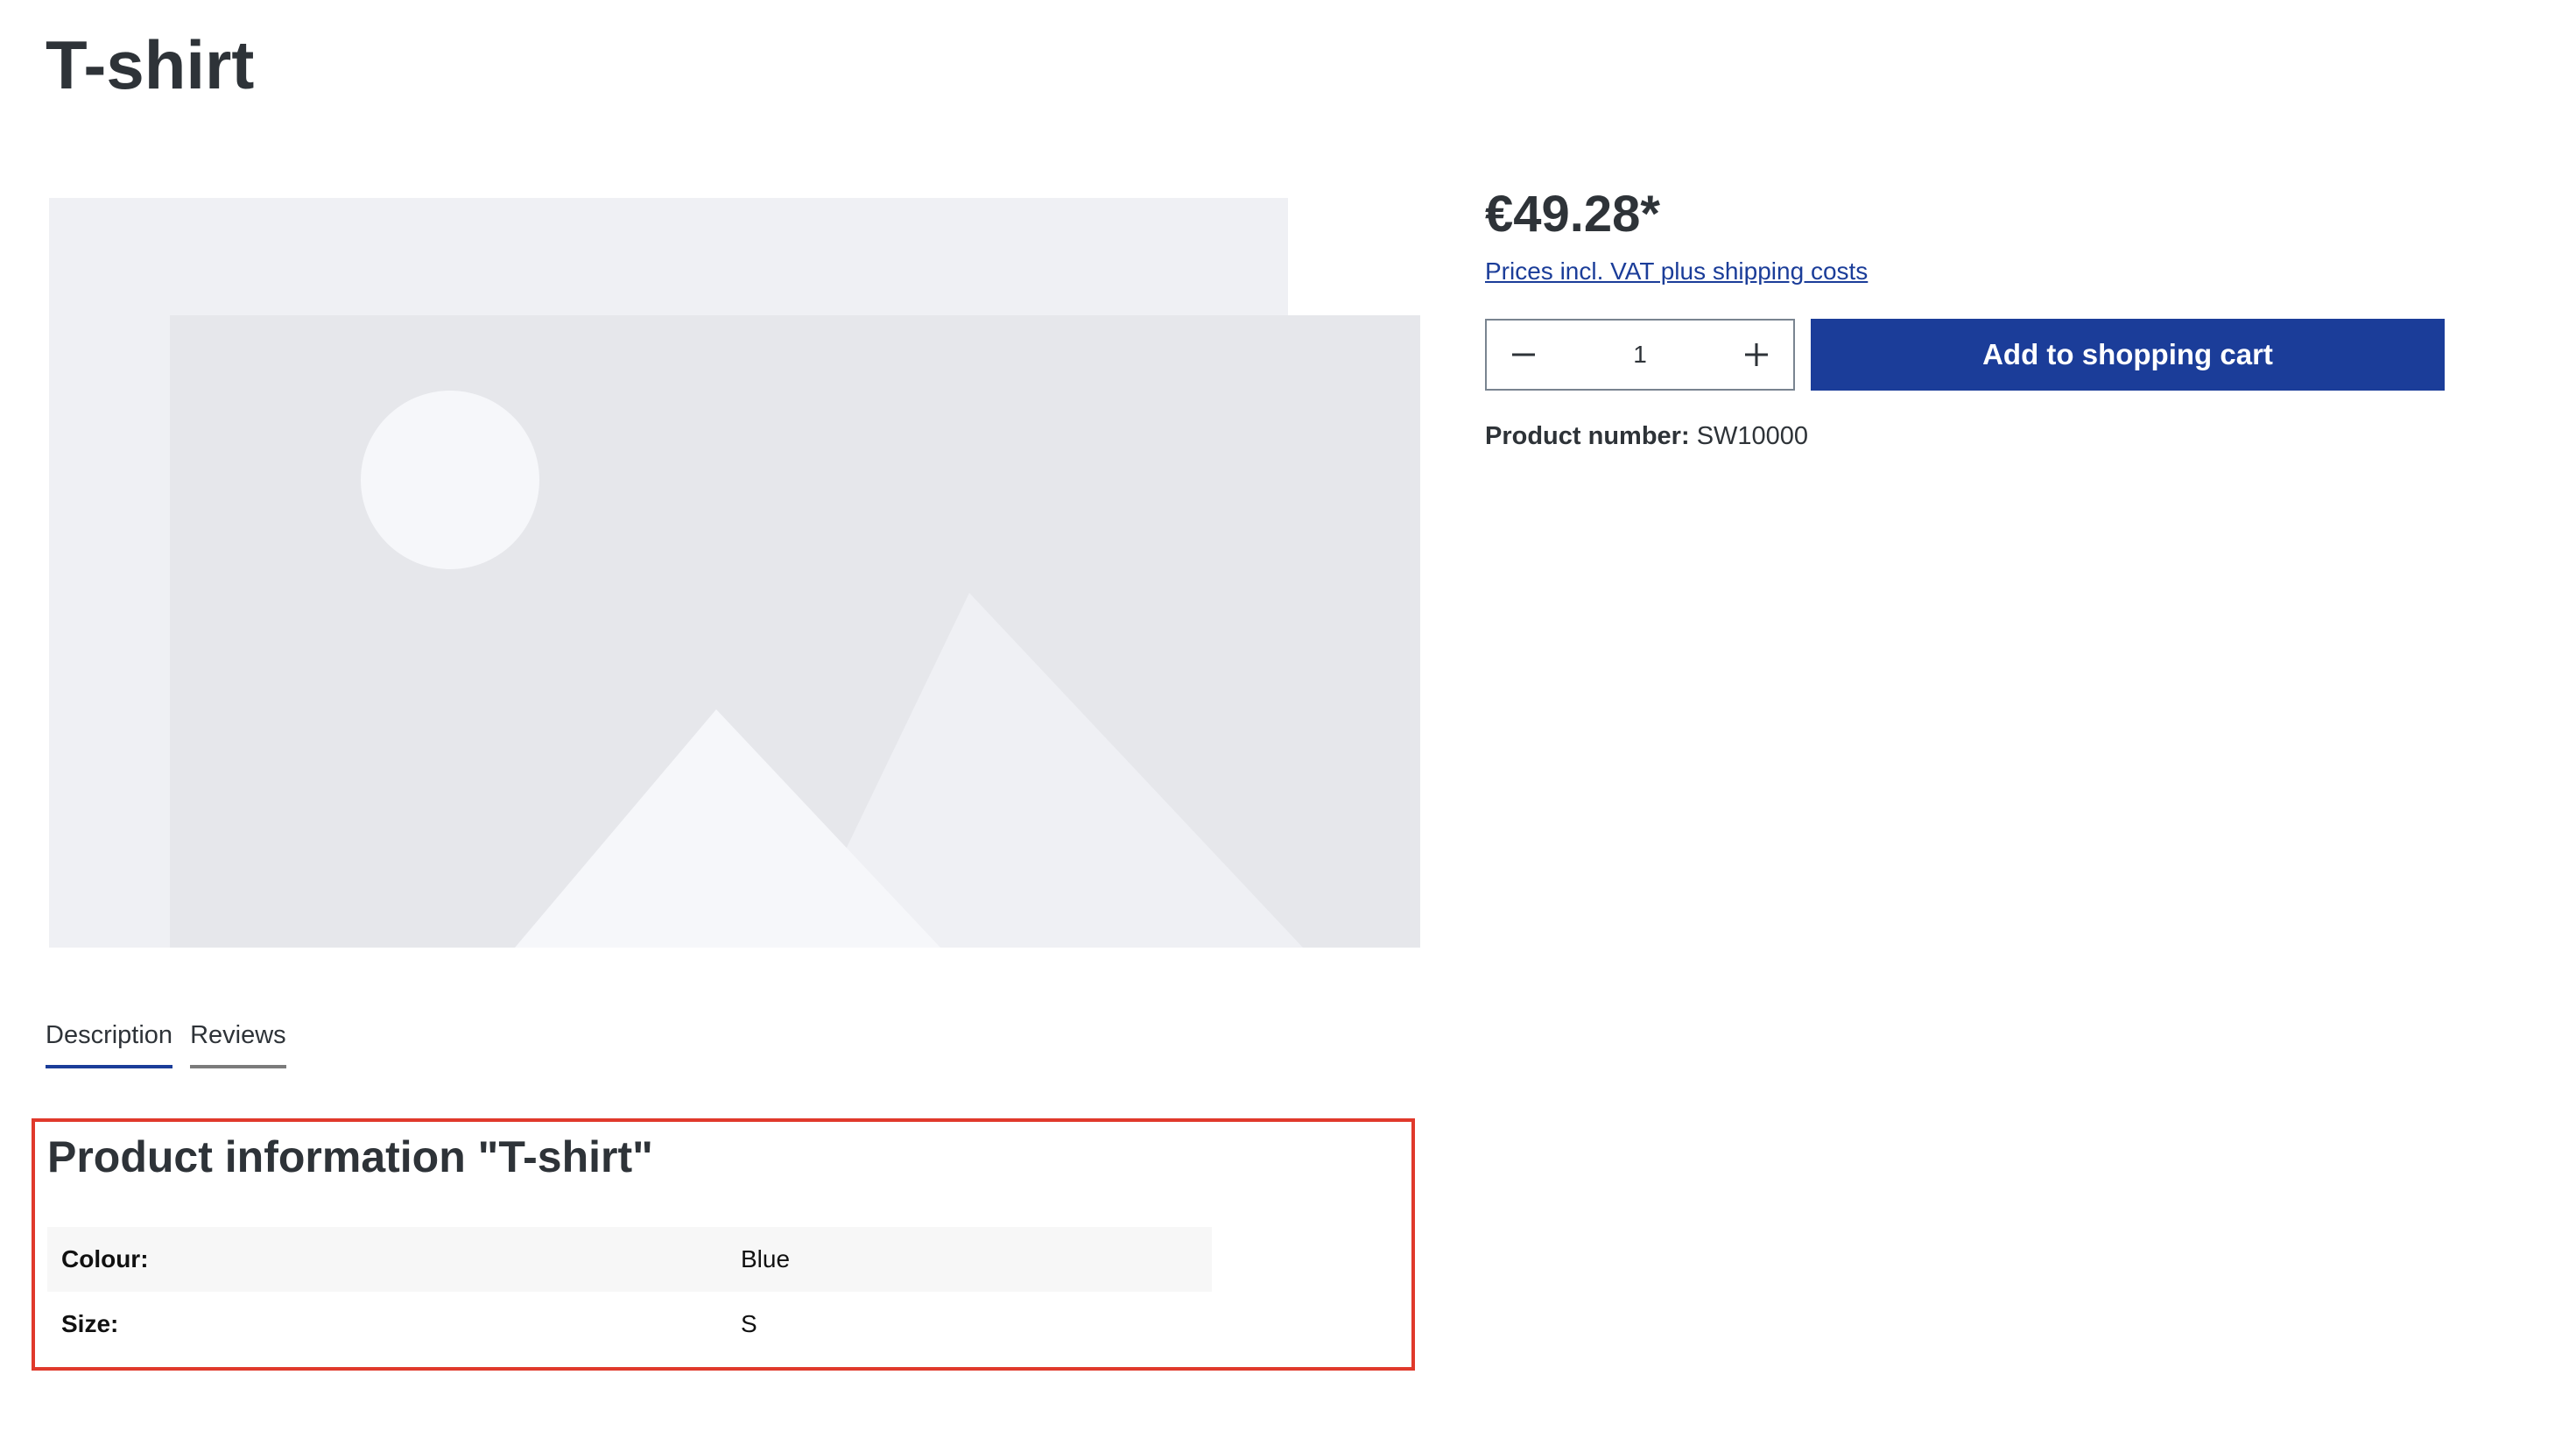  I want to click on product-tabs: Description Reviews, so click(166, 1042).